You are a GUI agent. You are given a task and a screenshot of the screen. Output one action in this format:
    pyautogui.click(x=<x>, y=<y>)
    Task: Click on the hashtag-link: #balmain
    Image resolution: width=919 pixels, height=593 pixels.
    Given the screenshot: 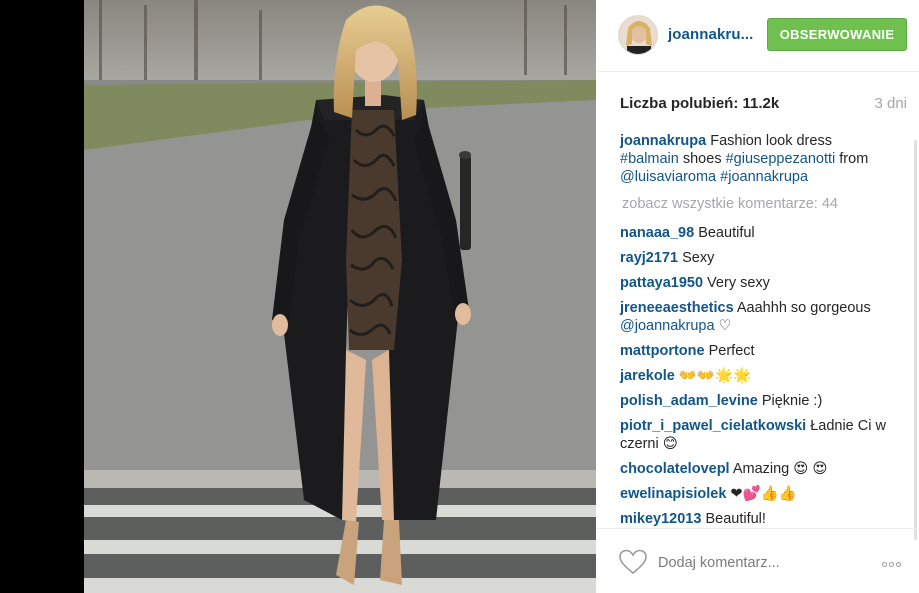 What is the action you would take?
    pyautogui.click(x=649, y=159)
    